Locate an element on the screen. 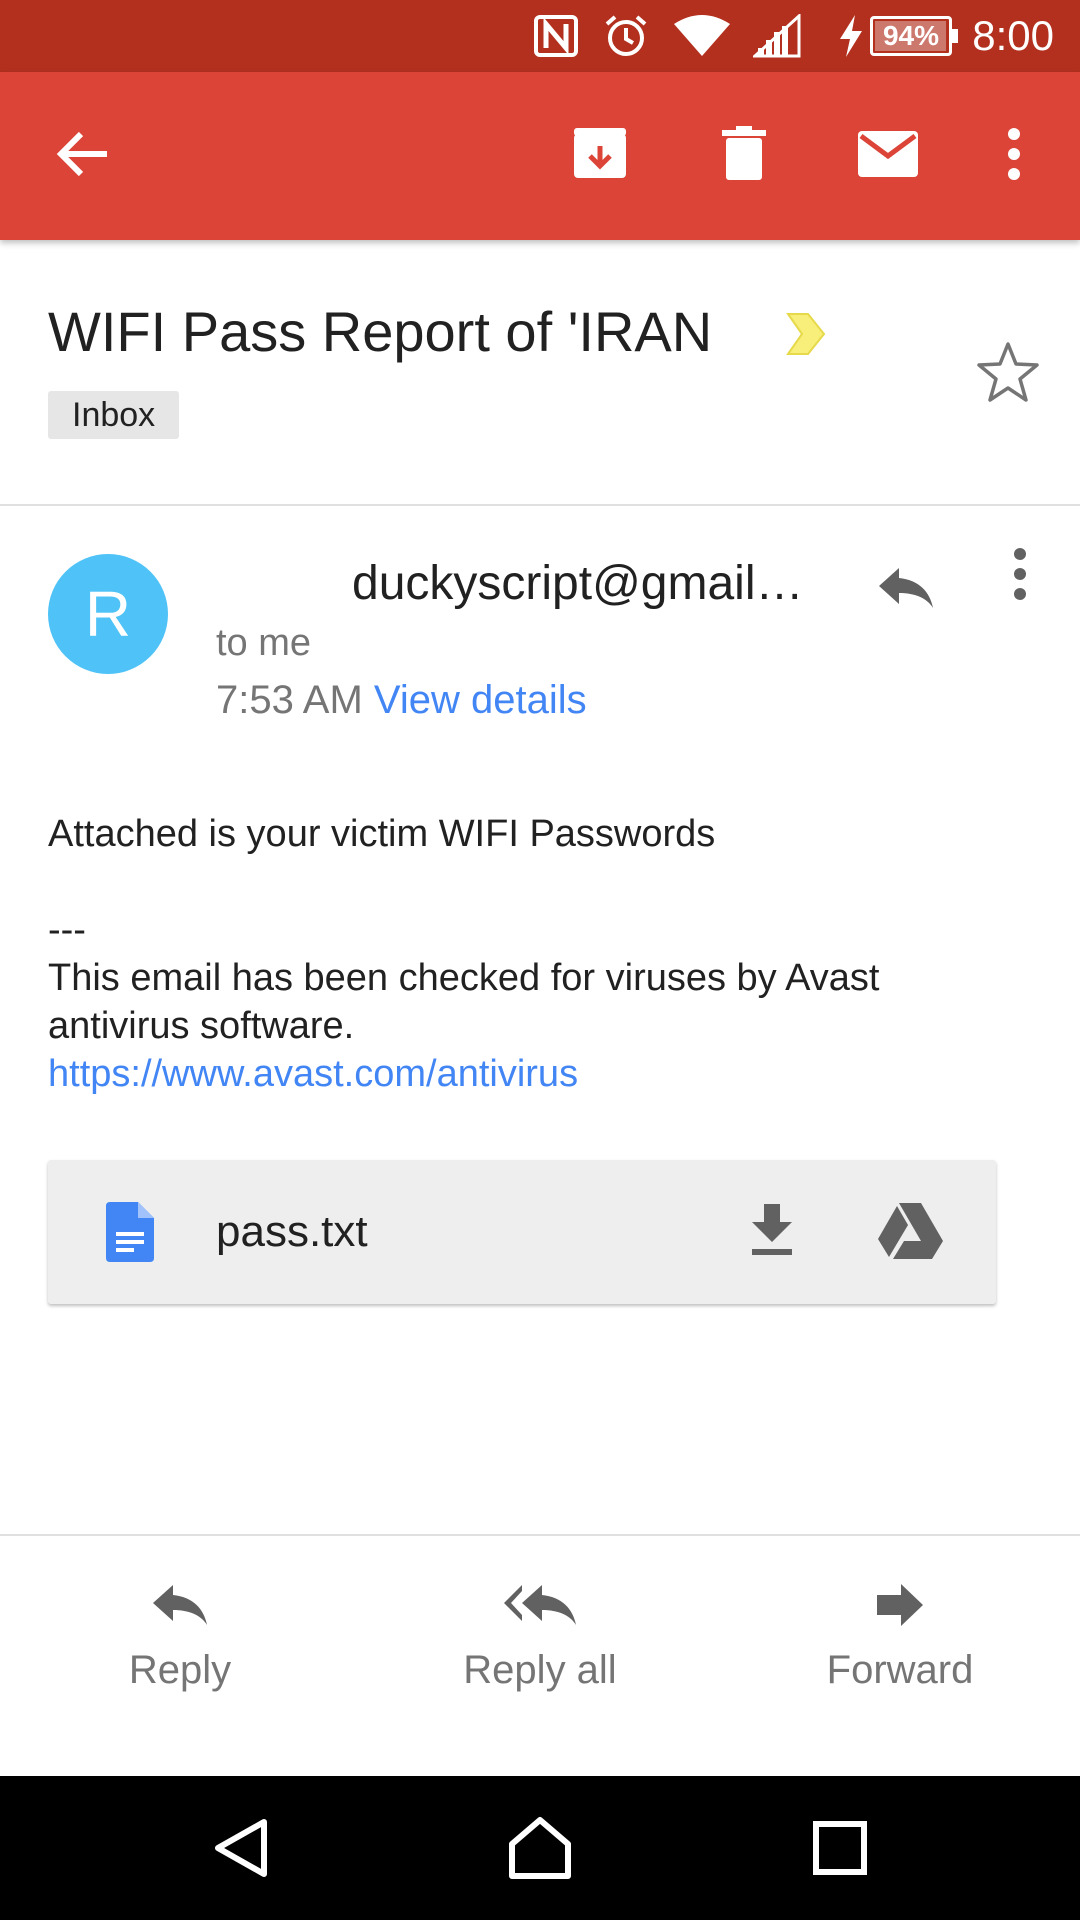 The width and height of the screenshot is (1080, 1920). home-icon is located at coordinates (540, 1850).